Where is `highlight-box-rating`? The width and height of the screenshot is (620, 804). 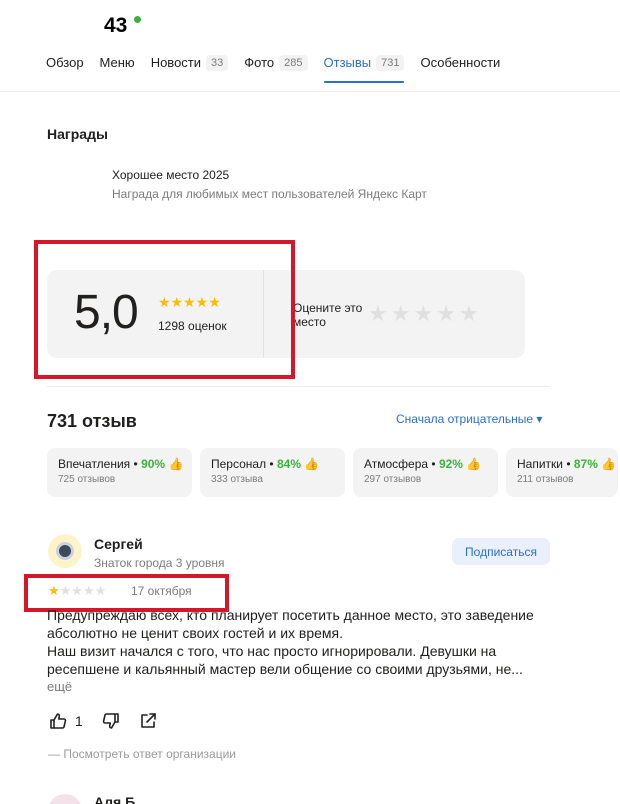 highlight-box-rating is located at coordinates (164, 309).